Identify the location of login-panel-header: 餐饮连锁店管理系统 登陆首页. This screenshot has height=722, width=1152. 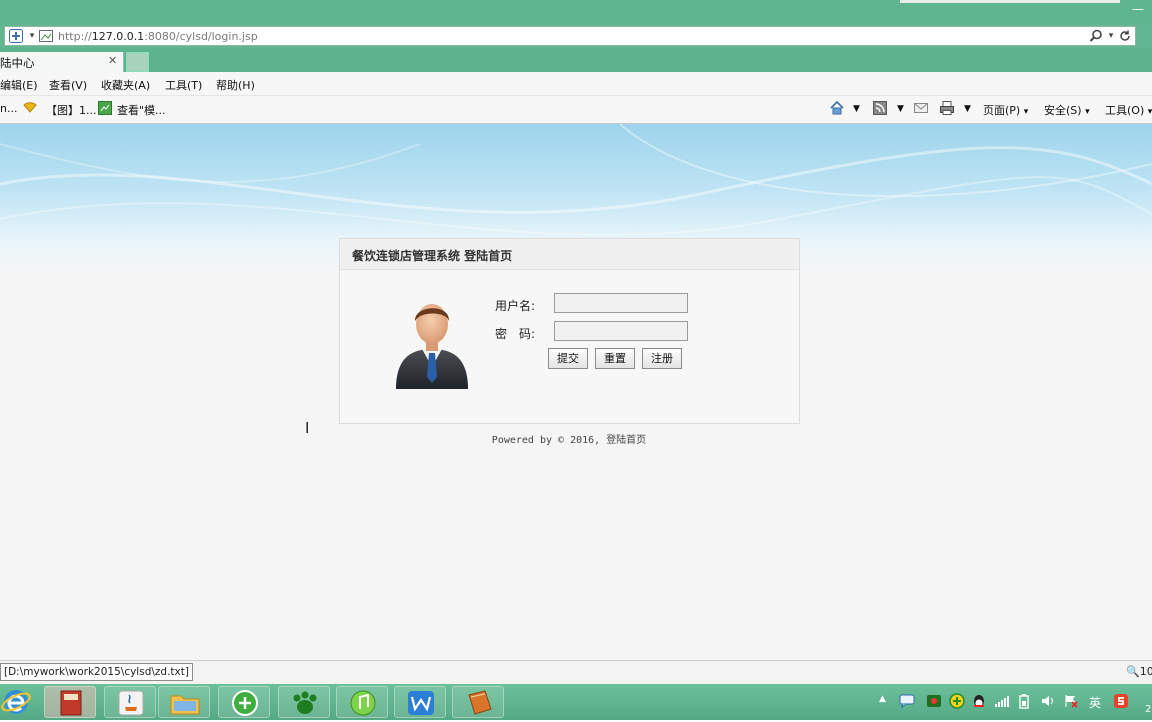
(569, 254).